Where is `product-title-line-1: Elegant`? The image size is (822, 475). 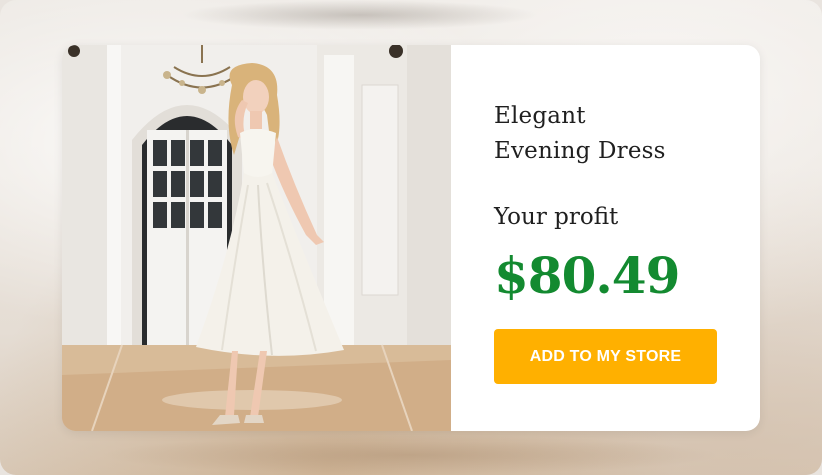
product-title-line-1: Elegant is located at coordinates (540, 116).